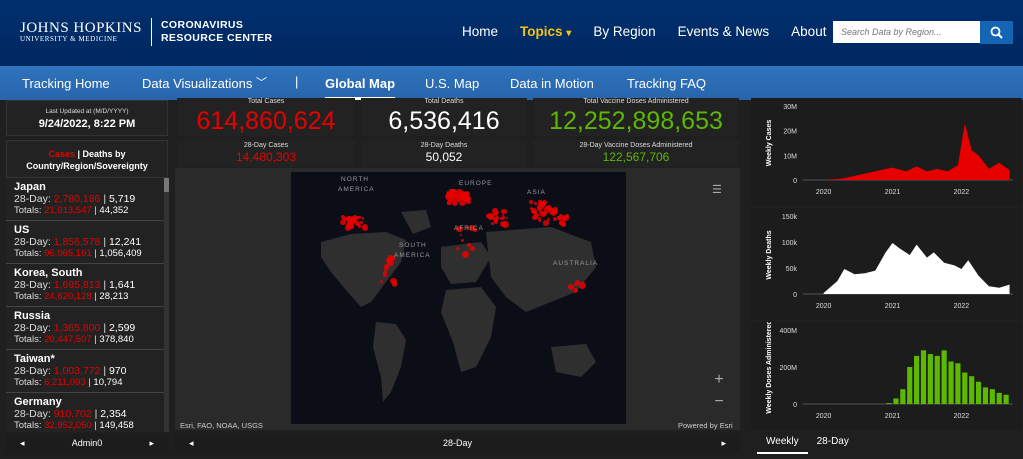 The height and width of the screenshot is (459, 1023). Describe the element at coordinates (78, 154) in the screenshot. I see `list-header-sep: |` at that location.